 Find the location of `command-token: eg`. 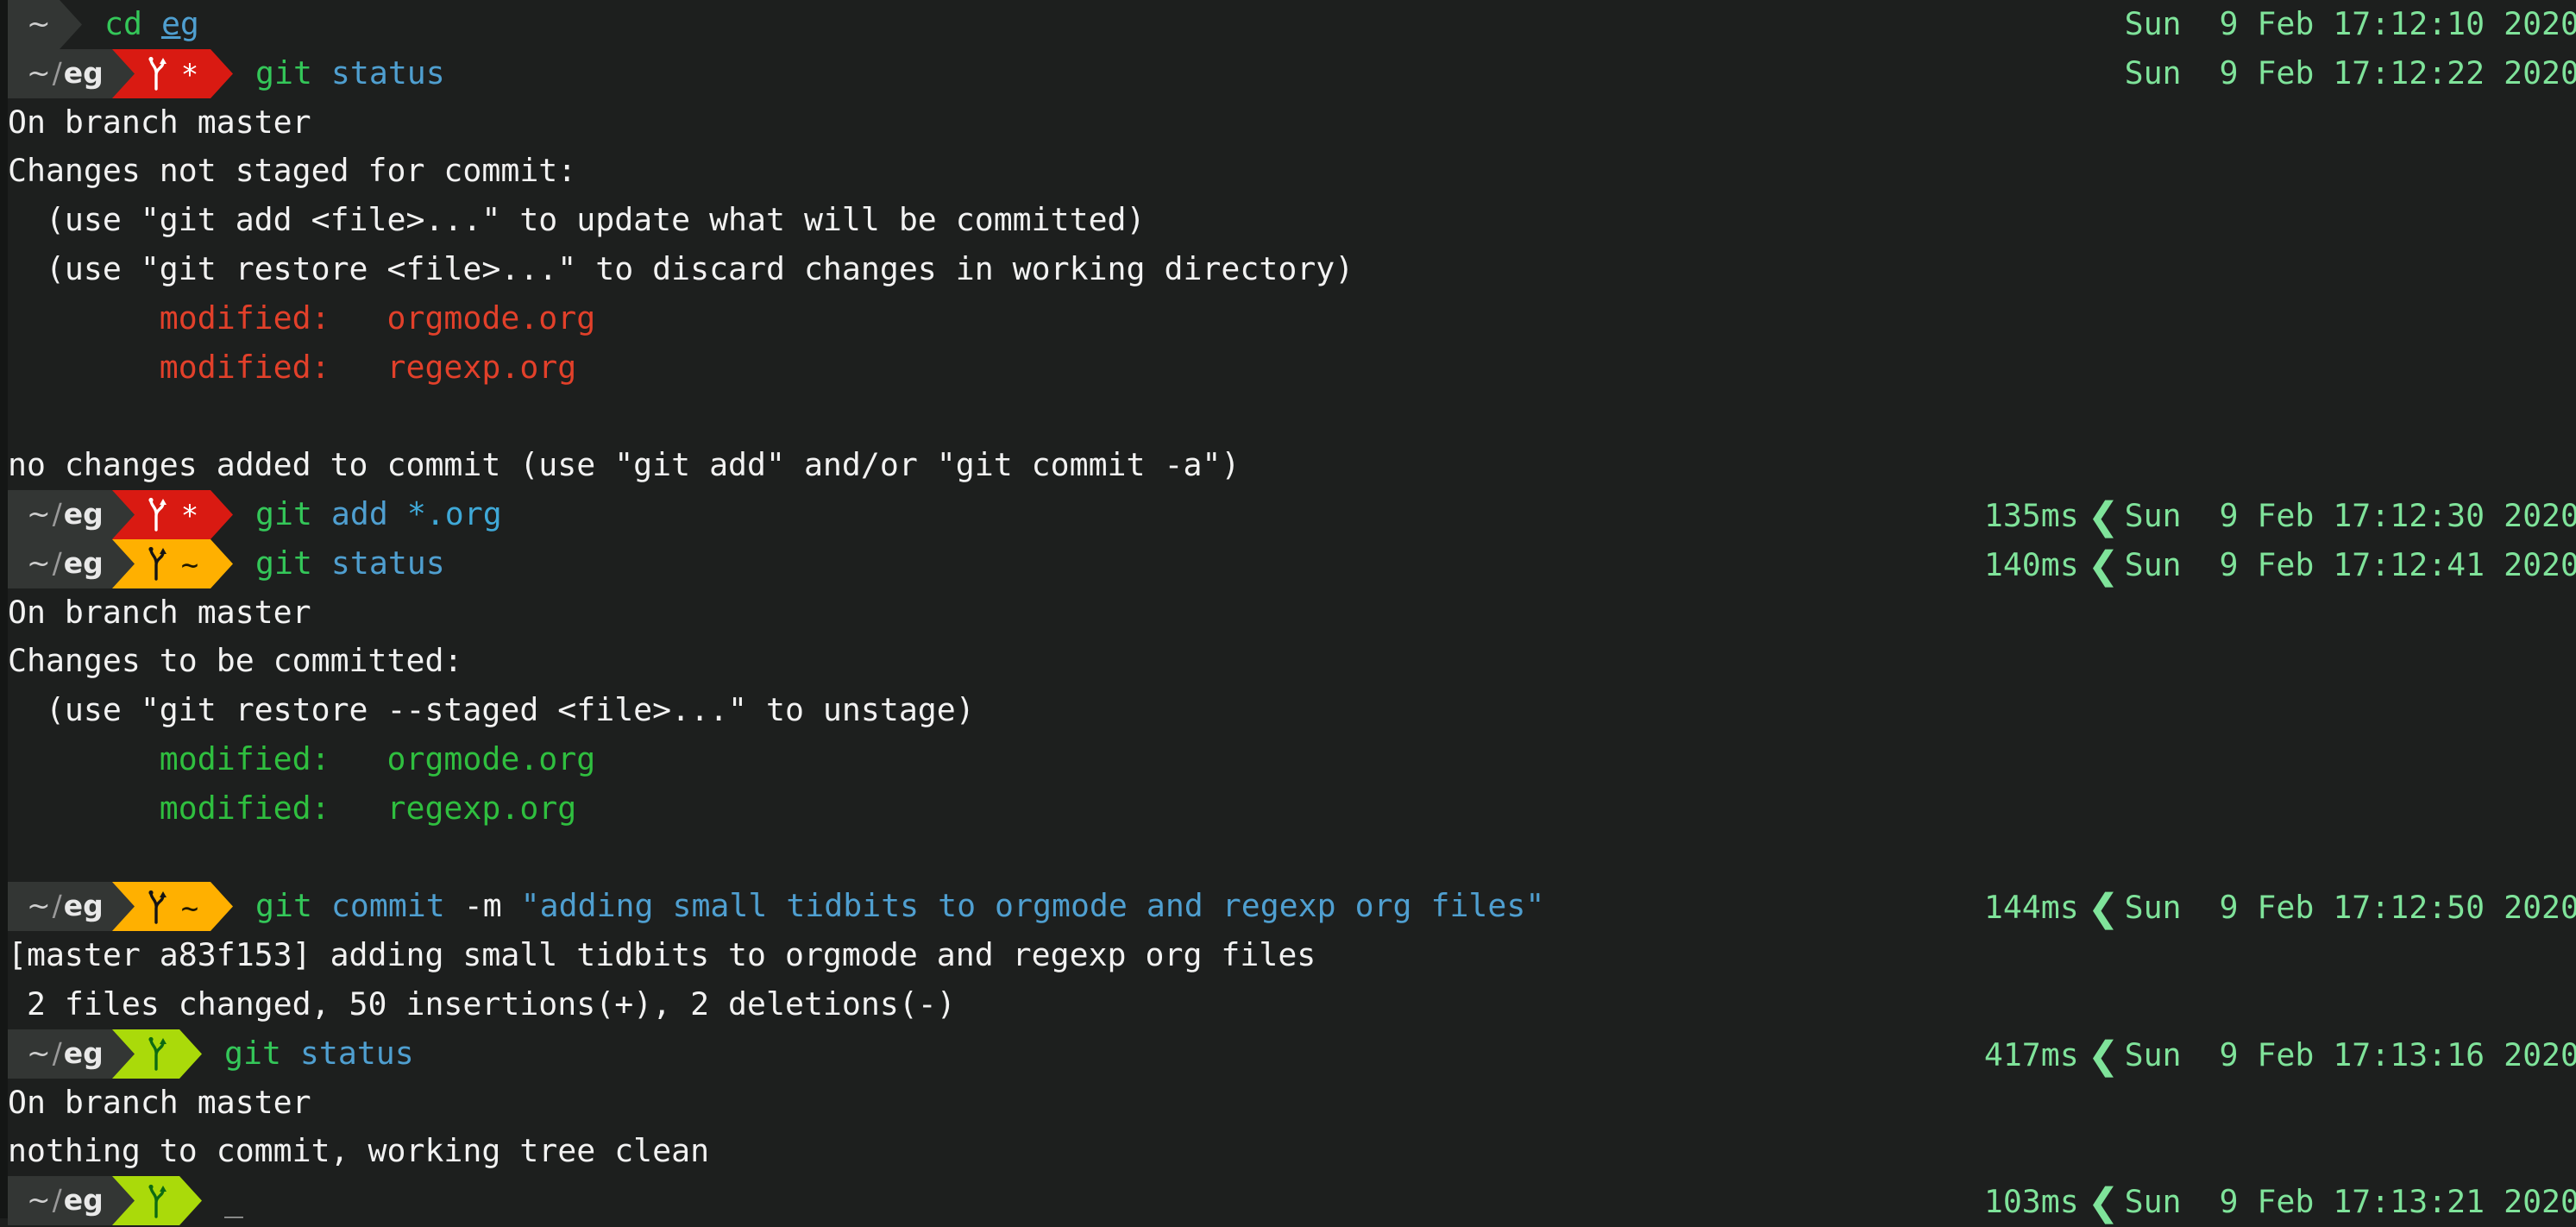

command-token: eg is located at coordinates (179, 23).